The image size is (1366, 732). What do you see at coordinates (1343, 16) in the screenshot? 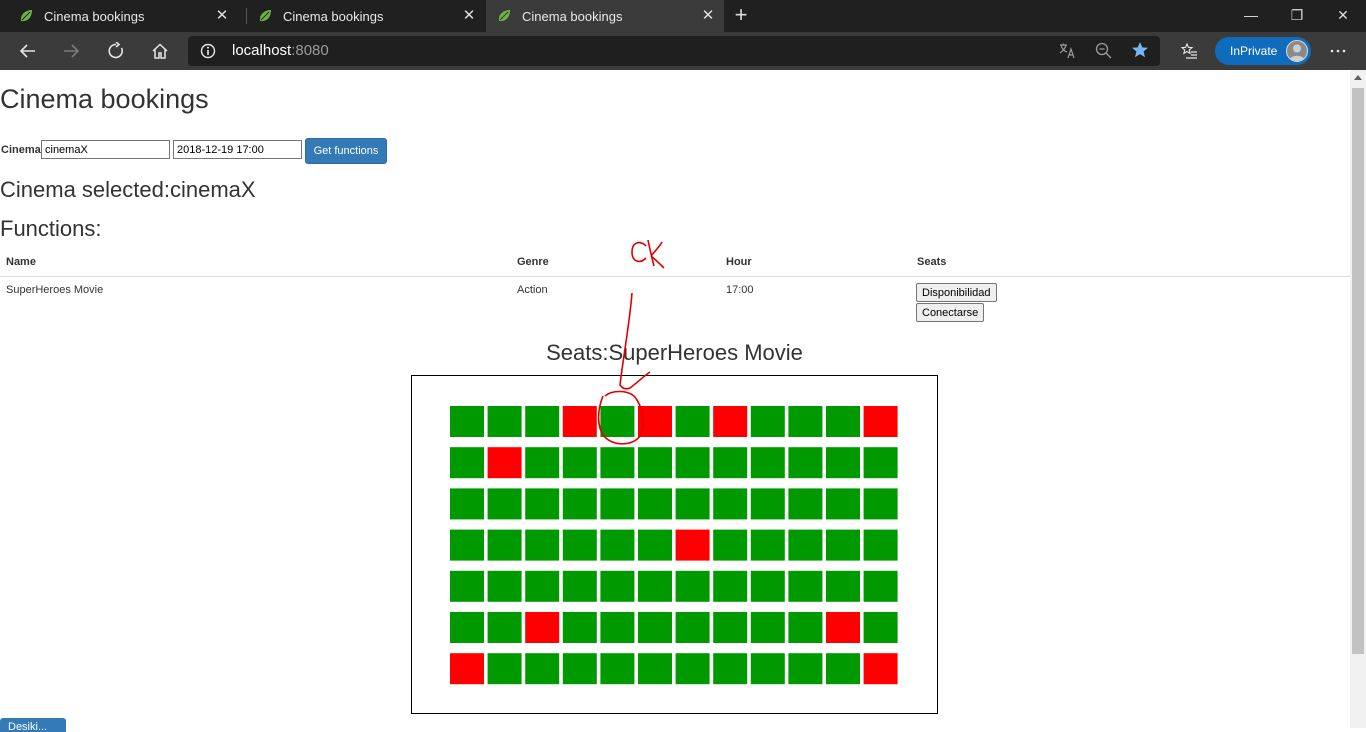
I see `window-close-icon: ✕` at bounding box center [1343, 16].